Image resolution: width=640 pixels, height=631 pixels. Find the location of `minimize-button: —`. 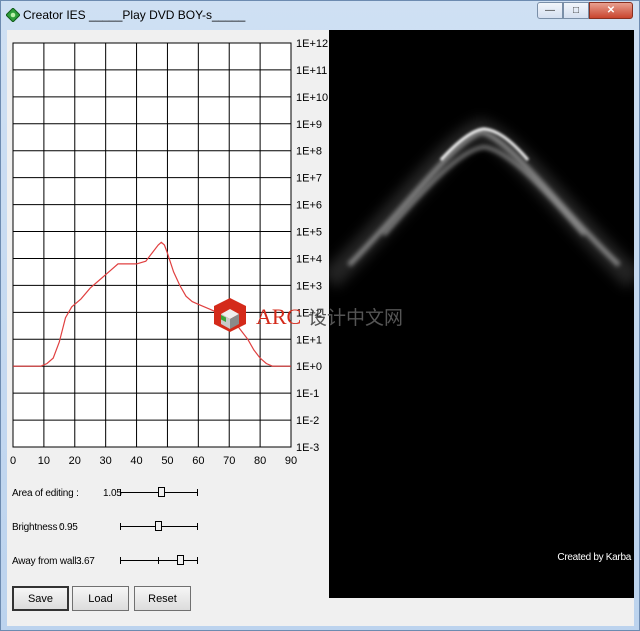

minimize-button: — is located at coordinates (550, 10).